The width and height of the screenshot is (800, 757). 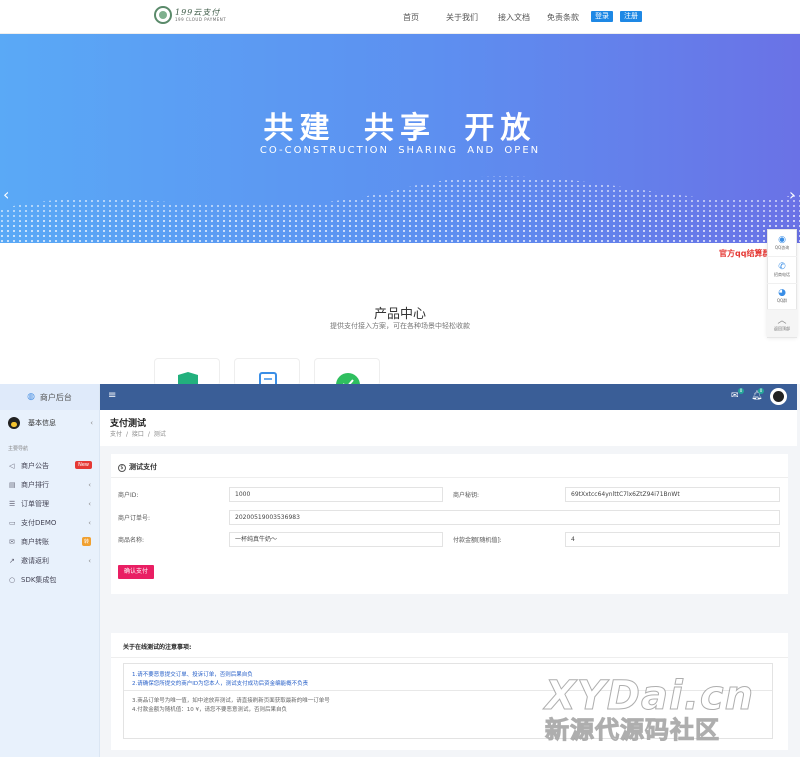 I want to click on merchant-id-input: 1000, so click(x=336, y=494).